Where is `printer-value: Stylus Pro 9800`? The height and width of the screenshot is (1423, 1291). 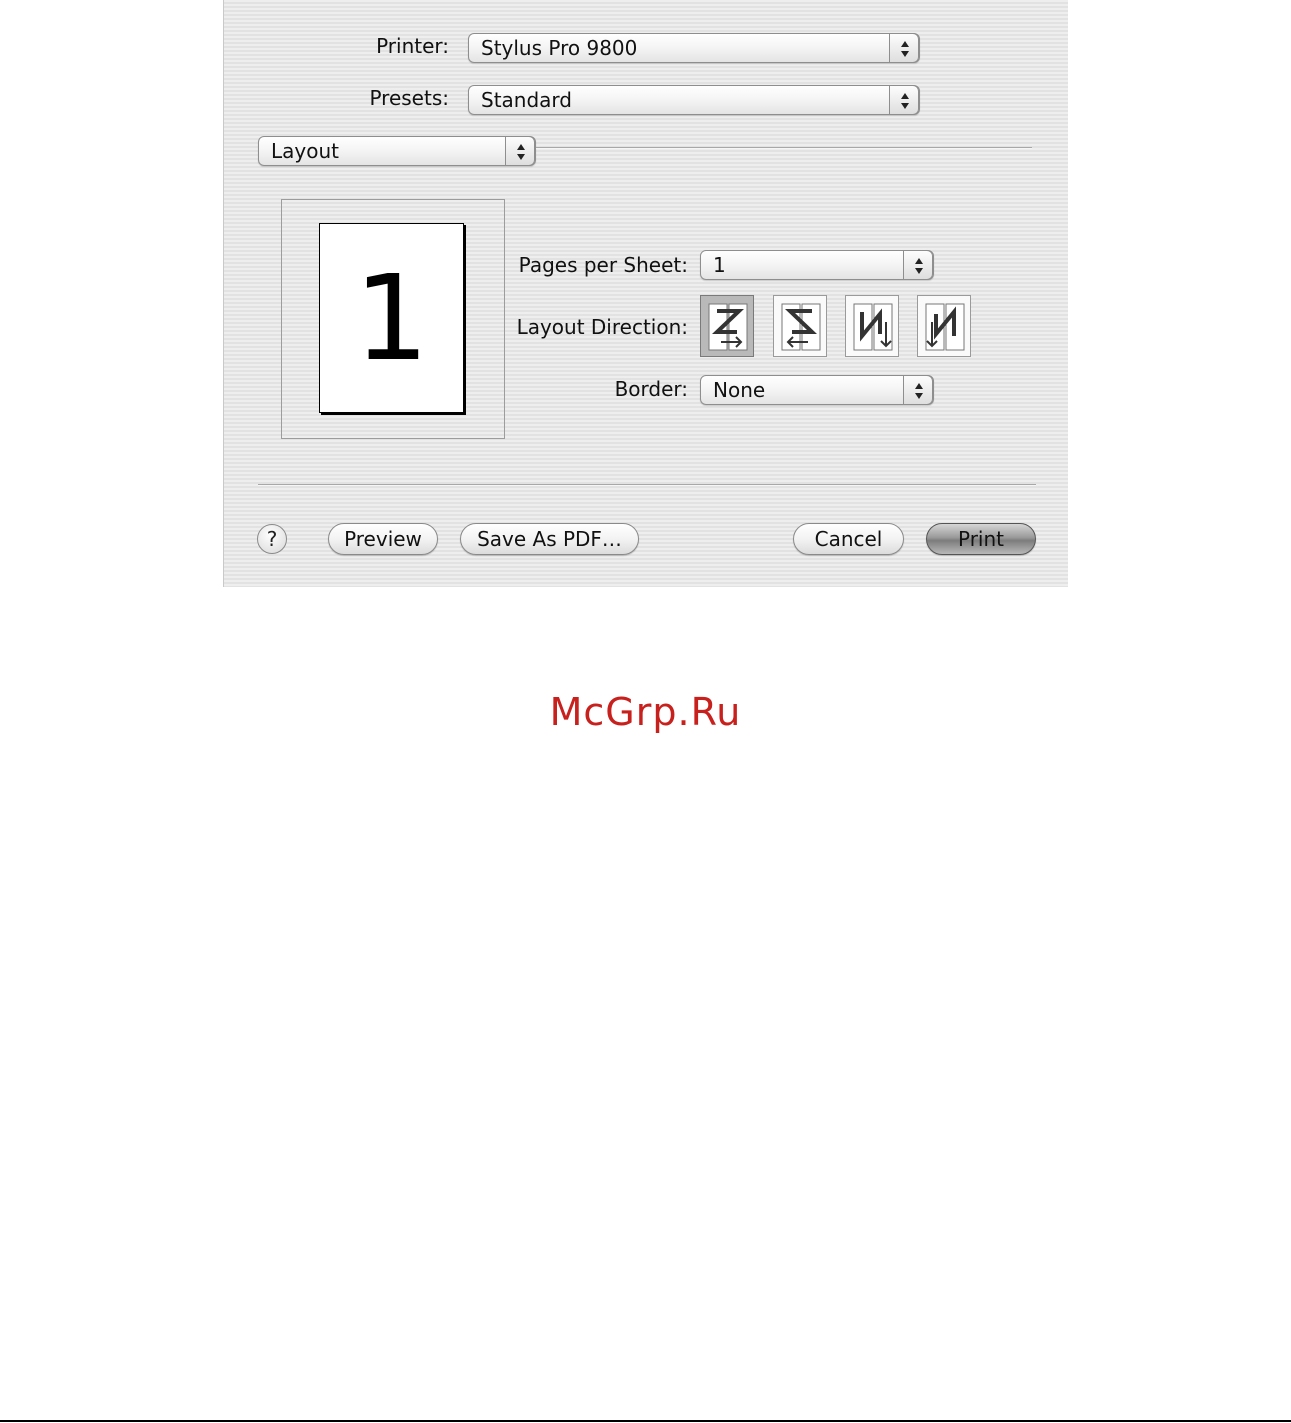
printer-value: Stylus Pro 9800 is located at coordinates (559, 48).